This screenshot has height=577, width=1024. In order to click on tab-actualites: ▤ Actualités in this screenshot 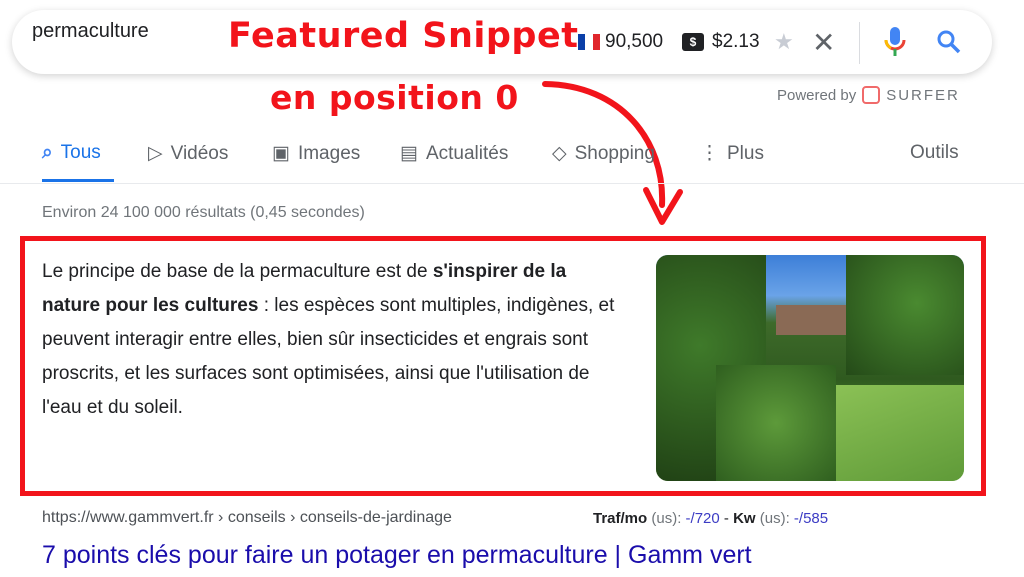, I will do `click(454, 153)`.